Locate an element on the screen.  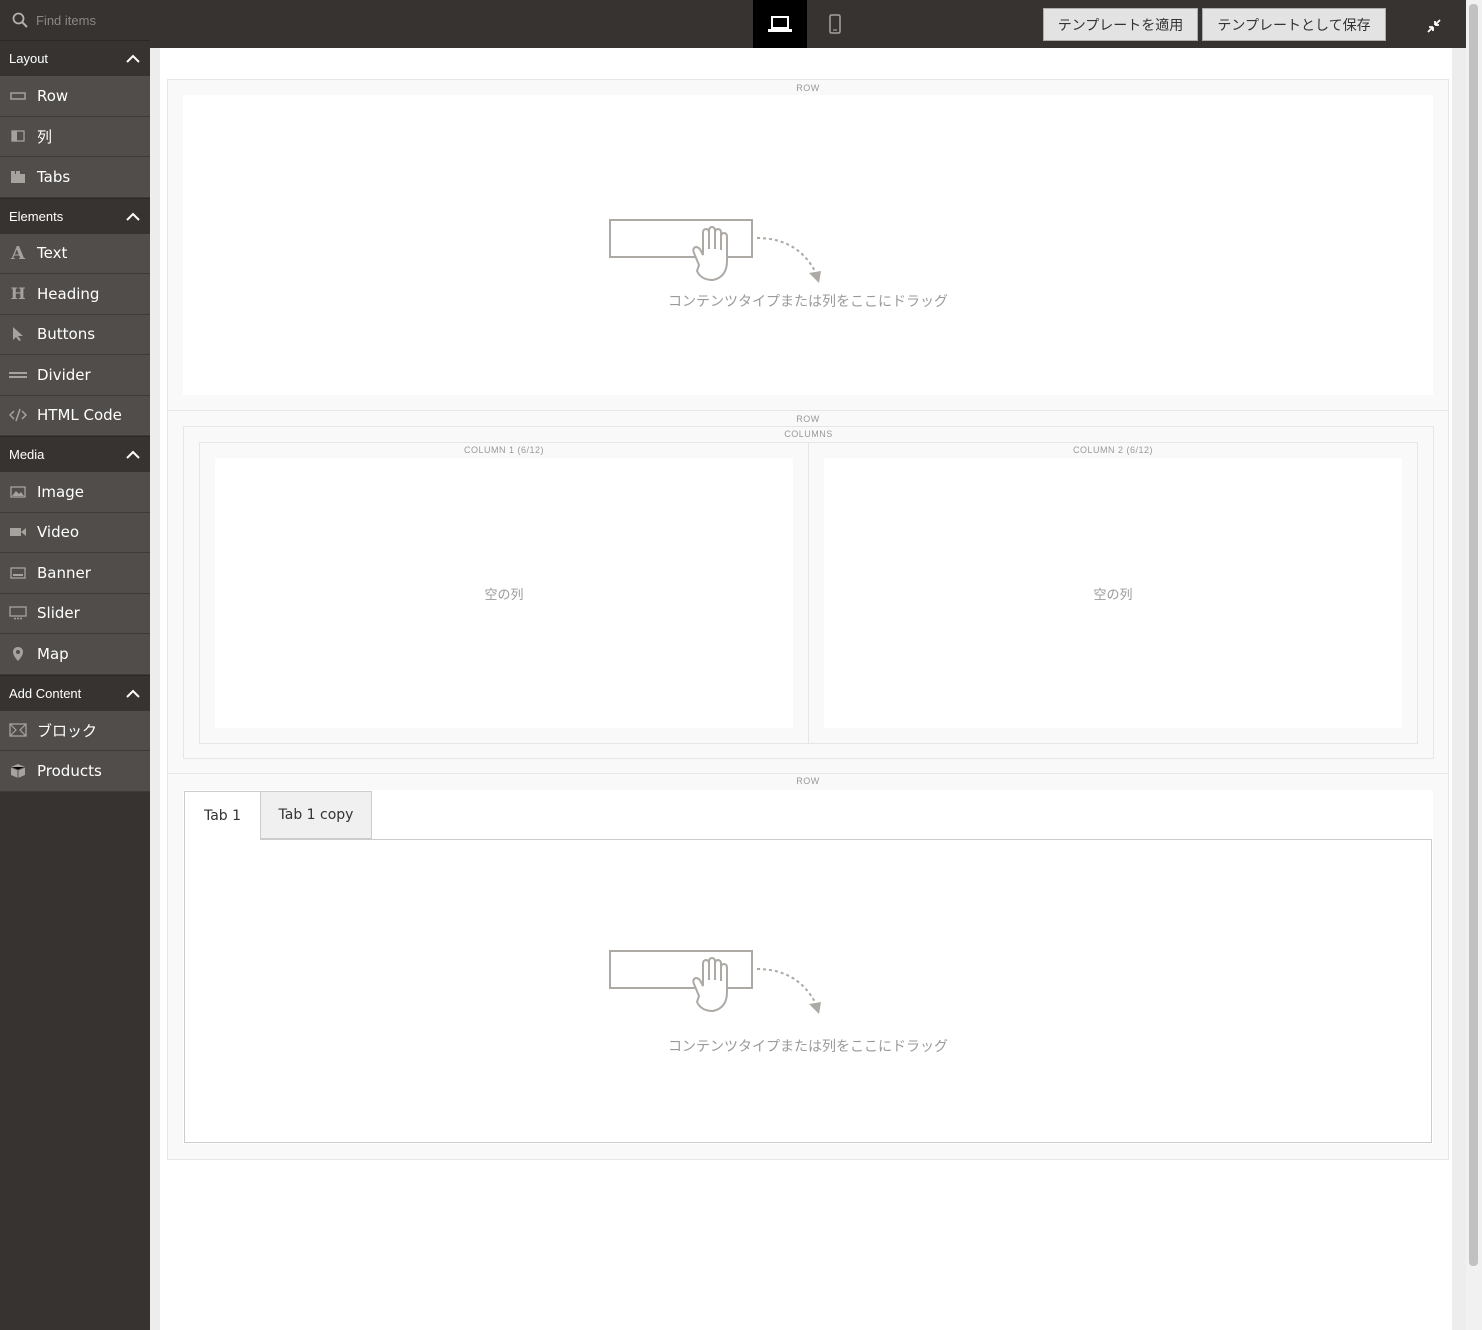
search-box is located at coordinates (75, 20).